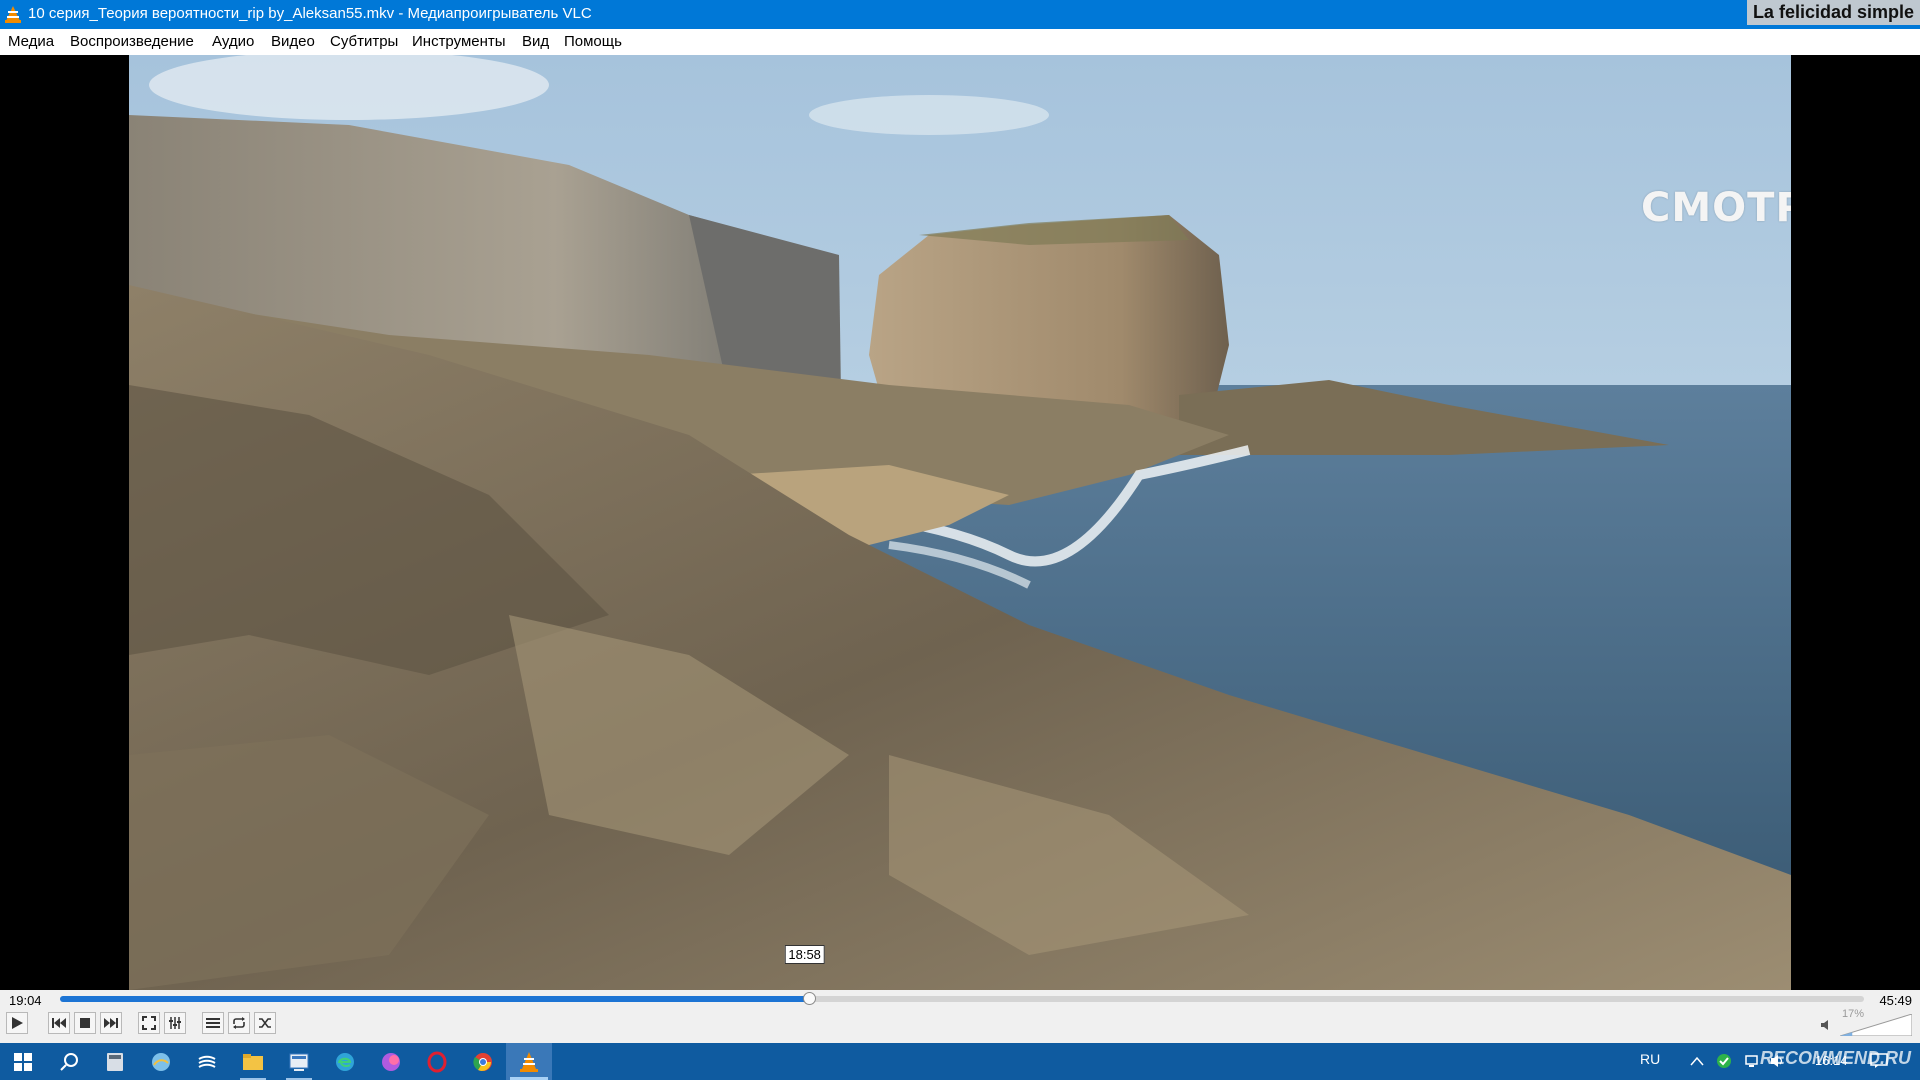  I want to click on notifications-icon, so click(1879, 1061).